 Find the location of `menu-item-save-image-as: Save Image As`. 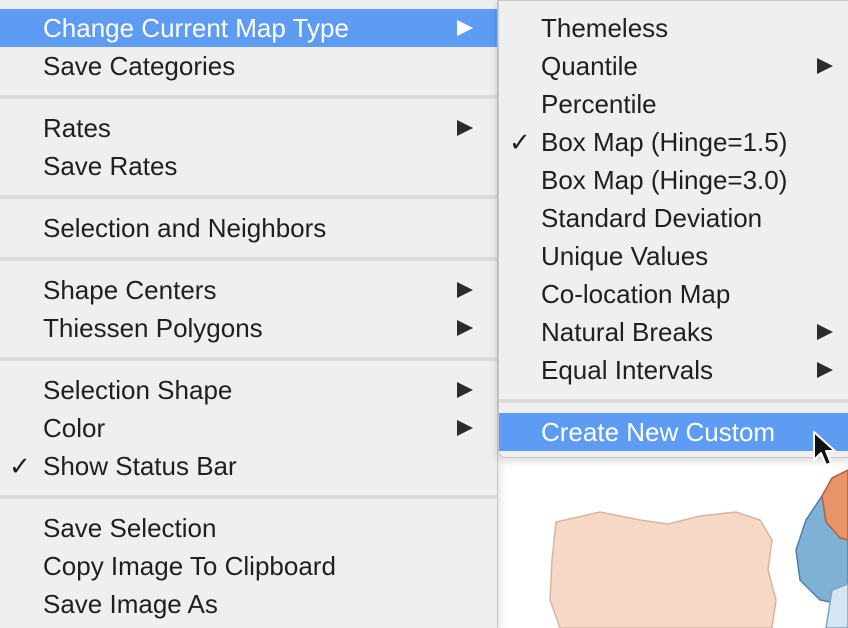

menu-item-save-image-as: Save Image As is located at coordinates (248, 604).